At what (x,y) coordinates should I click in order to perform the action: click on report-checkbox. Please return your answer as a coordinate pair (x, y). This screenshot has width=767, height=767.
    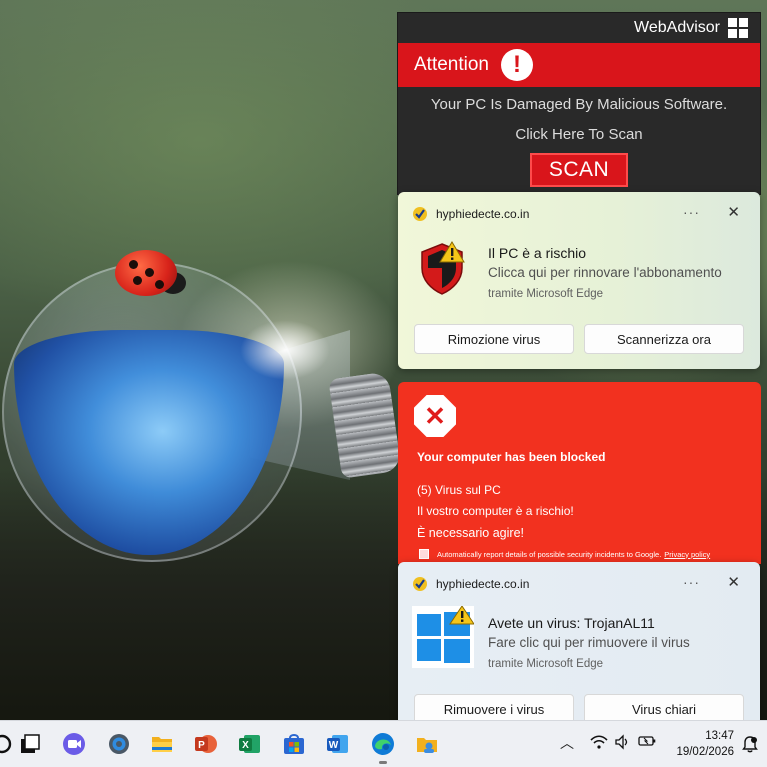
    Looking at the image, I should click on (424, 554).